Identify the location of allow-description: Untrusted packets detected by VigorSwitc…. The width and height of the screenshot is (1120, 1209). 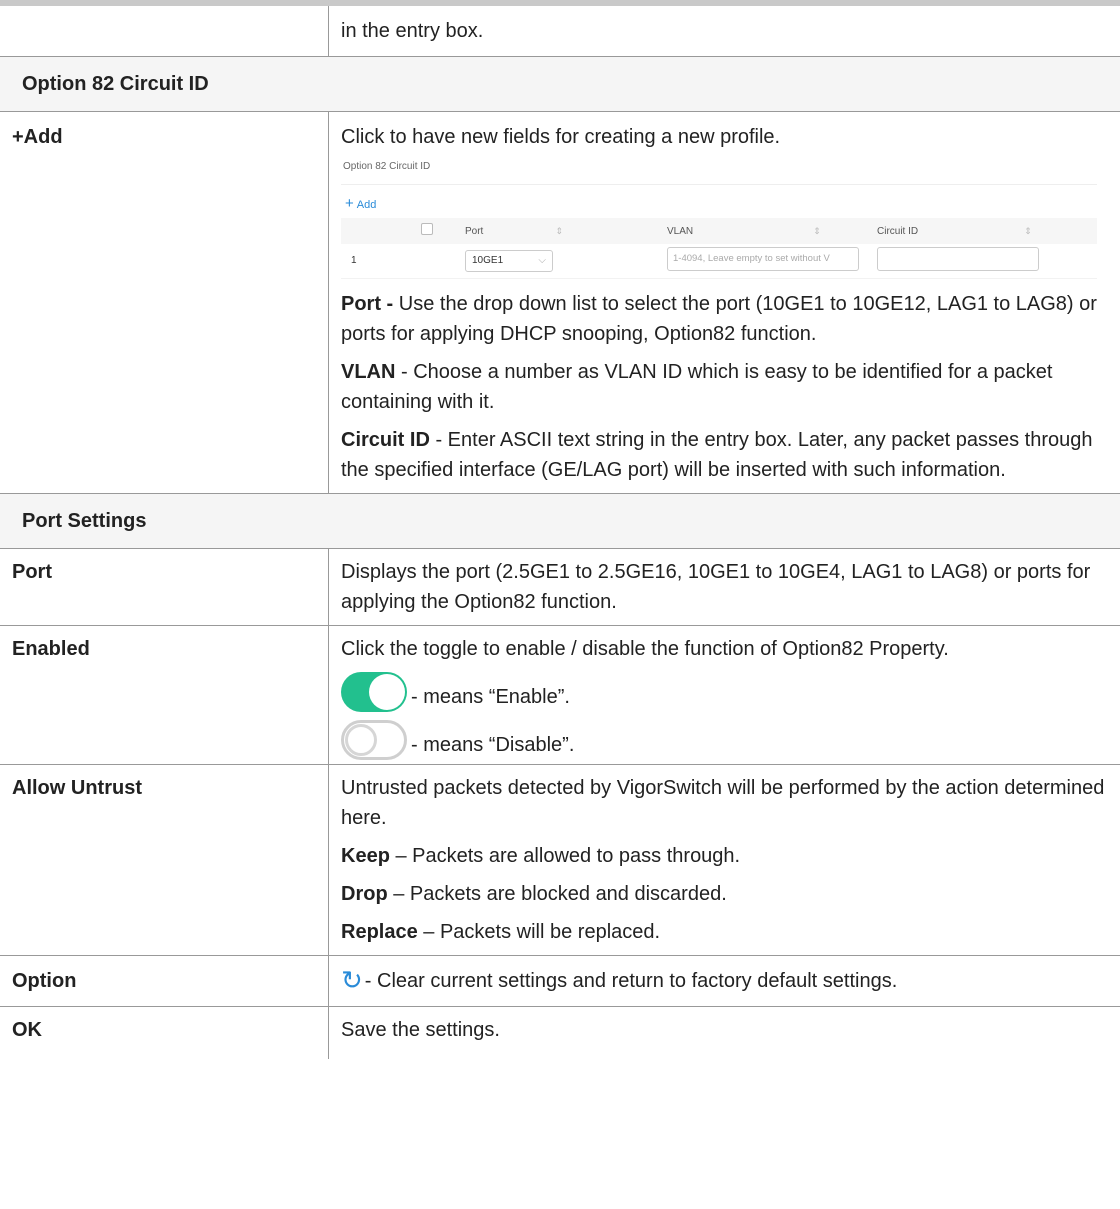
(723, 803).